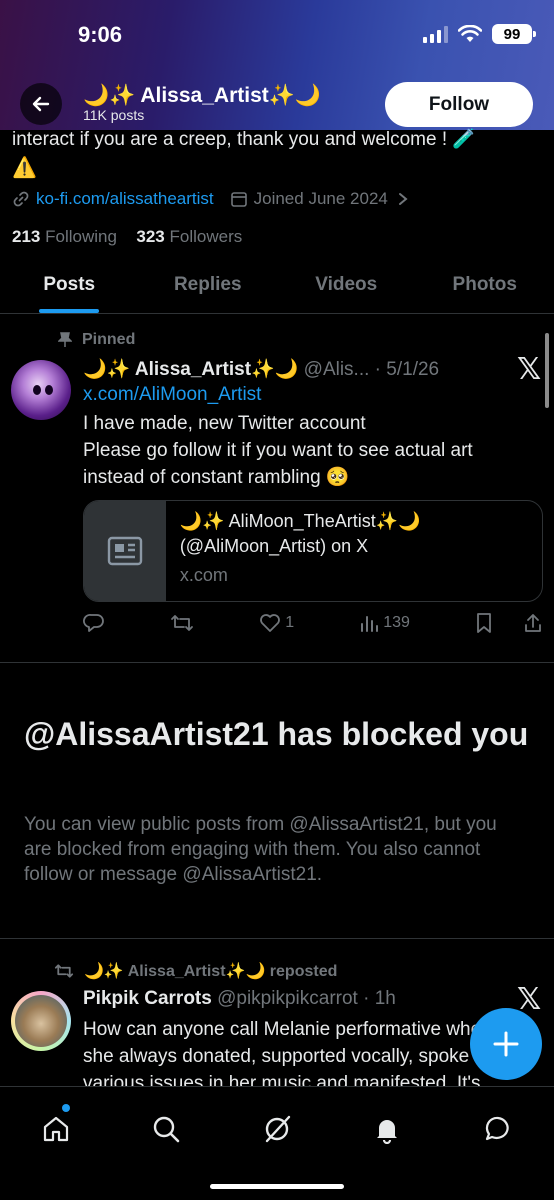 The width and height of the screenshot is (554, 1200). I want to click on post-actions: 1 139, so click(313, 623).